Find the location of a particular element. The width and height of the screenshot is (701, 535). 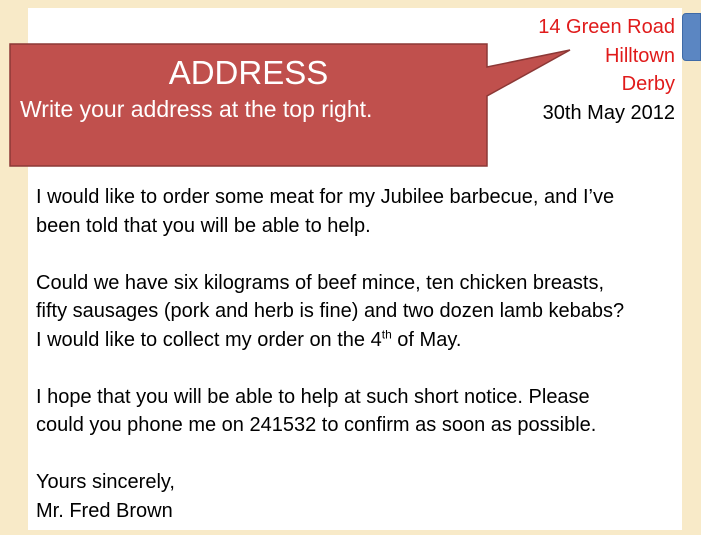

letter-date: 30th May 2012 is located at coordinates (608, 112).